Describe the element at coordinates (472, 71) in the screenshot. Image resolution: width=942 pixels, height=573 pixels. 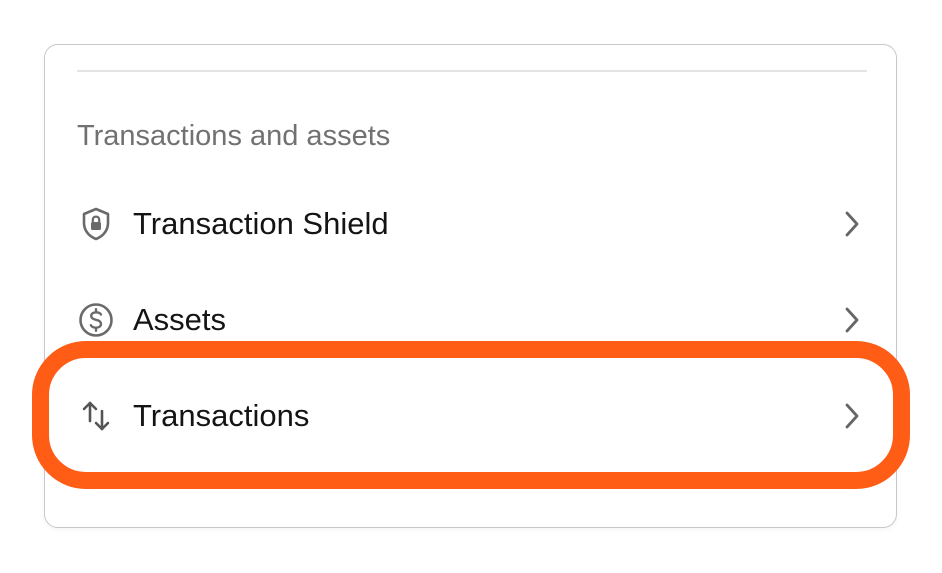
I see `section-divider` at that location.